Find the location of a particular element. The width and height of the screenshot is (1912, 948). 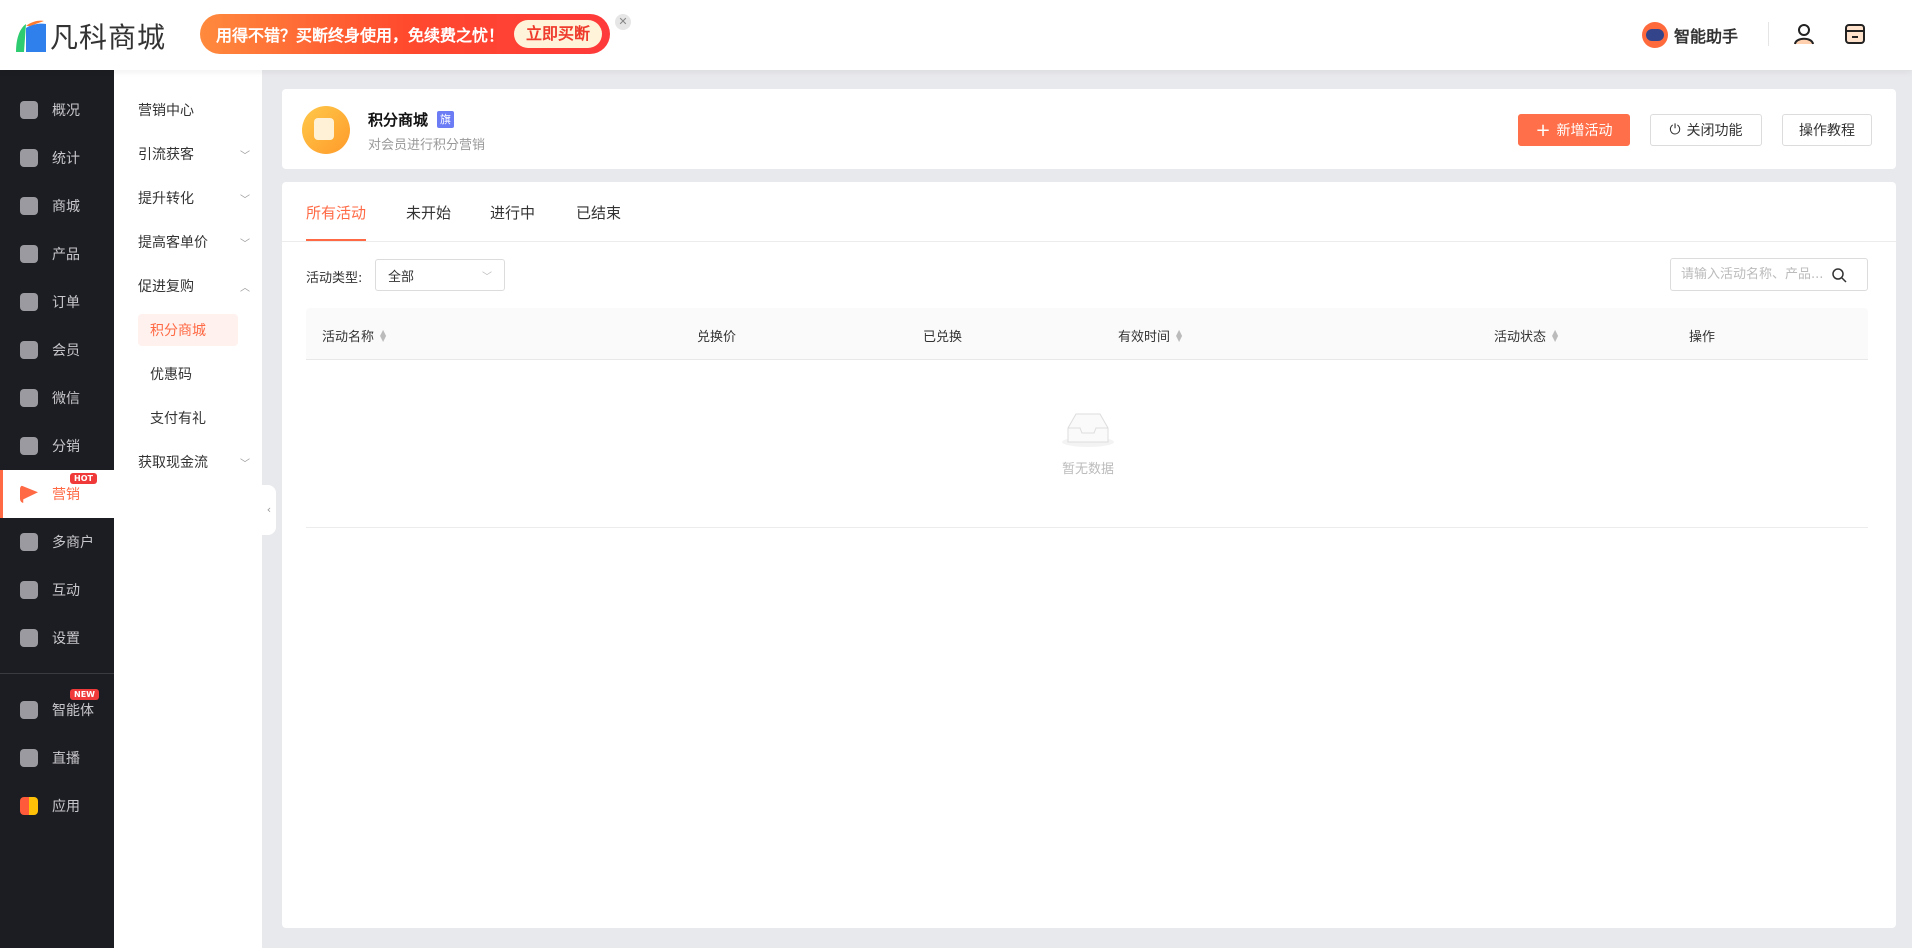

interact-icon is located at coordinates (29, 590).